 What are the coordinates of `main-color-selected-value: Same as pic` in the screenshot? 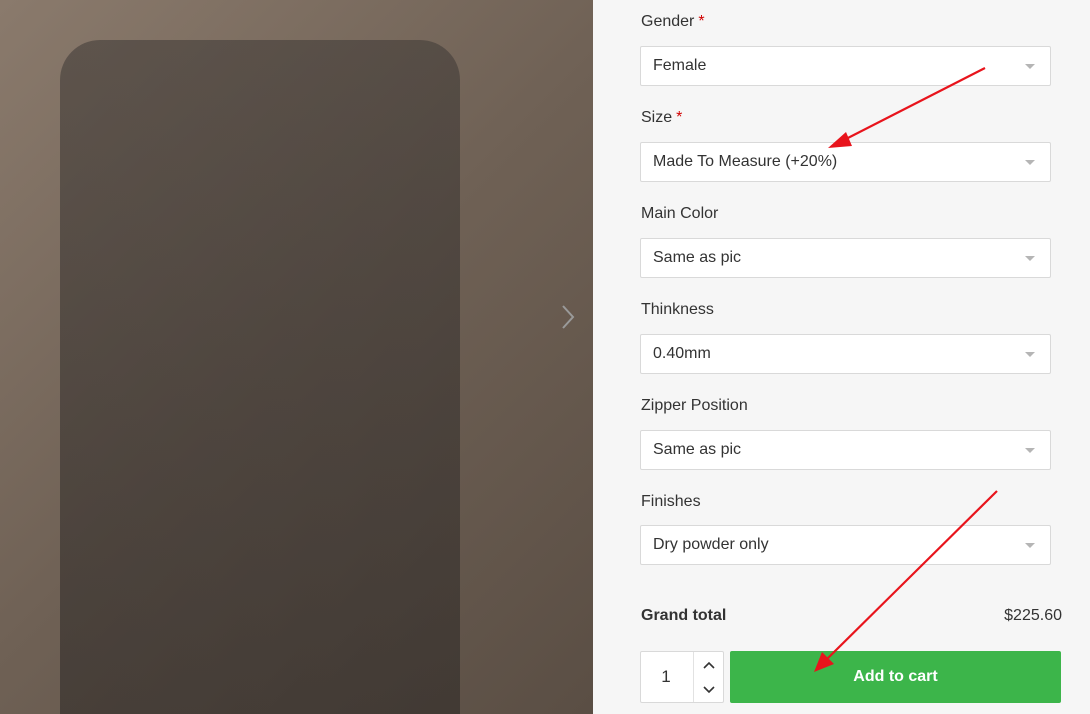 It's located at (697, 257).